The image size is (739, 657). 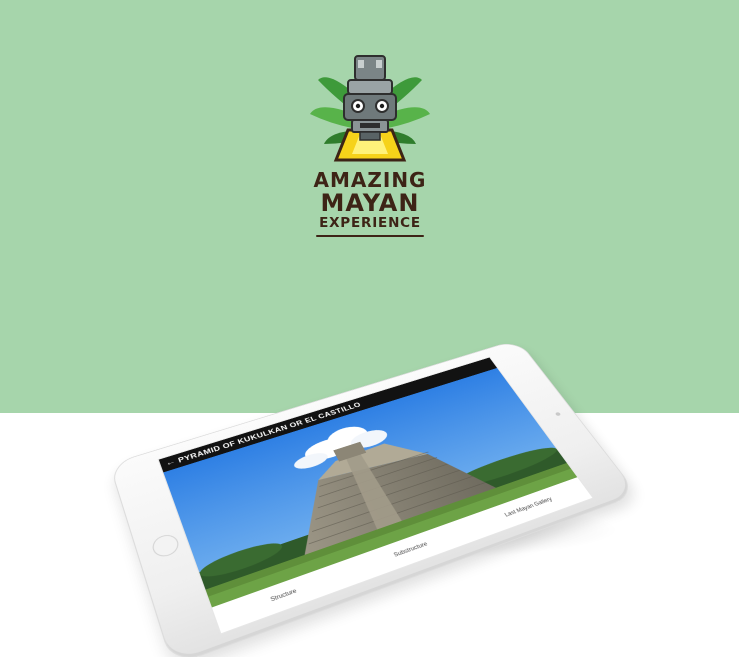 What do you see at coordinates (370, 180) in the screenshot?
I see `brand-title-line1: AMAZING` at bounding box center [370, 180].